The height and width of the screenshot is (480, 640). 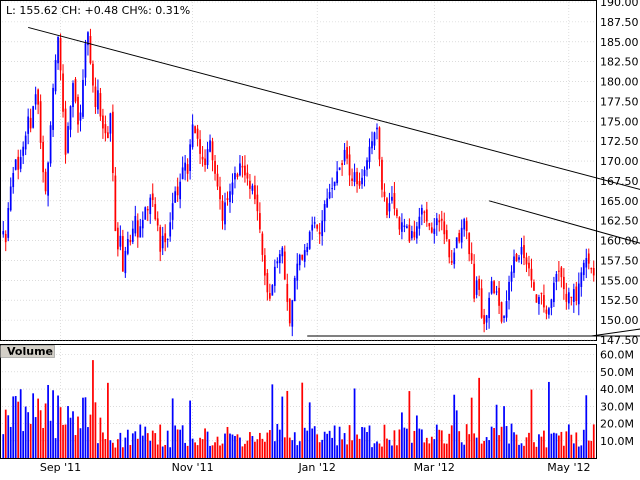 I want to click on price-y-tick-label: 185.00, so click(x=619, y=42).